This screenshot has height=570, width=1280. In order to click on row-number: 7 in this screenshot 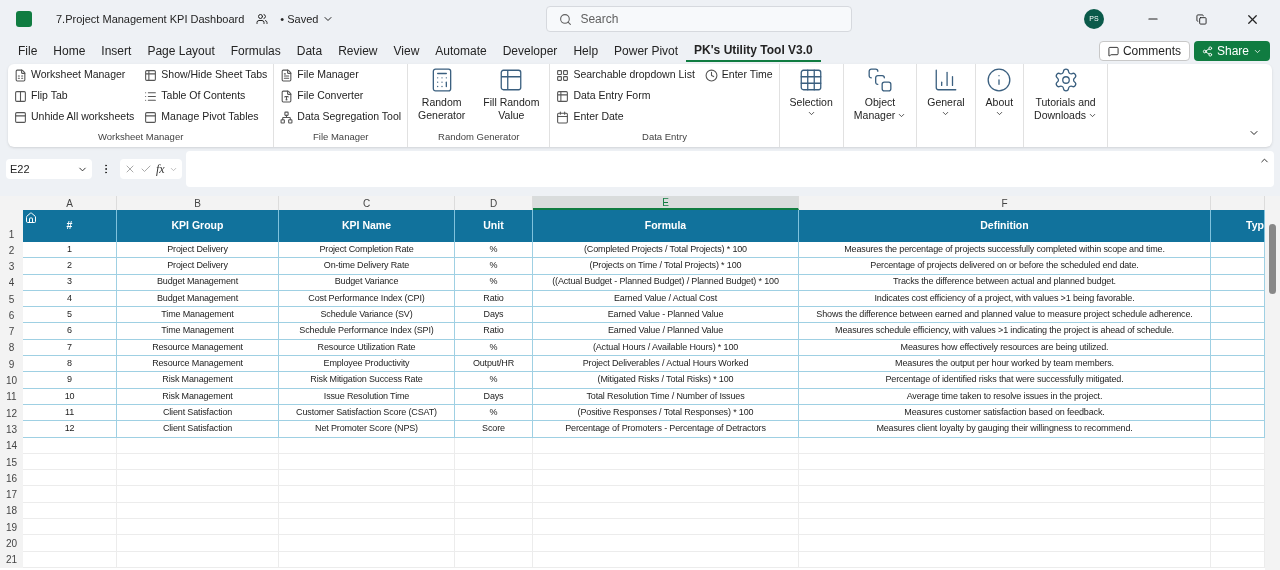, I will do `click(11, 331)`.